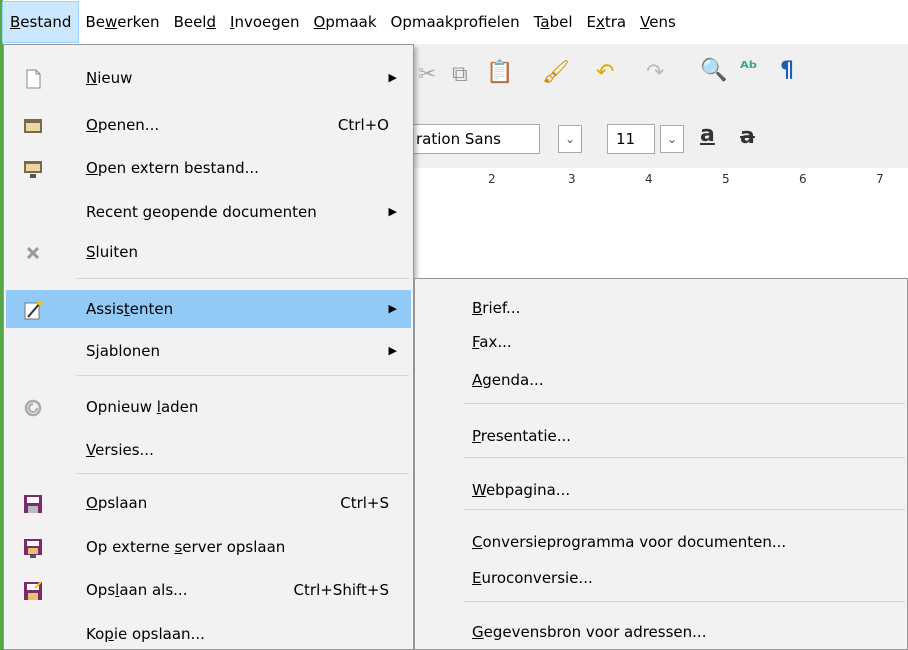 The height and width of the screenshot is (650, 908). I want to click on menu-item-sluiten: Sluiten, so click(208, 252).